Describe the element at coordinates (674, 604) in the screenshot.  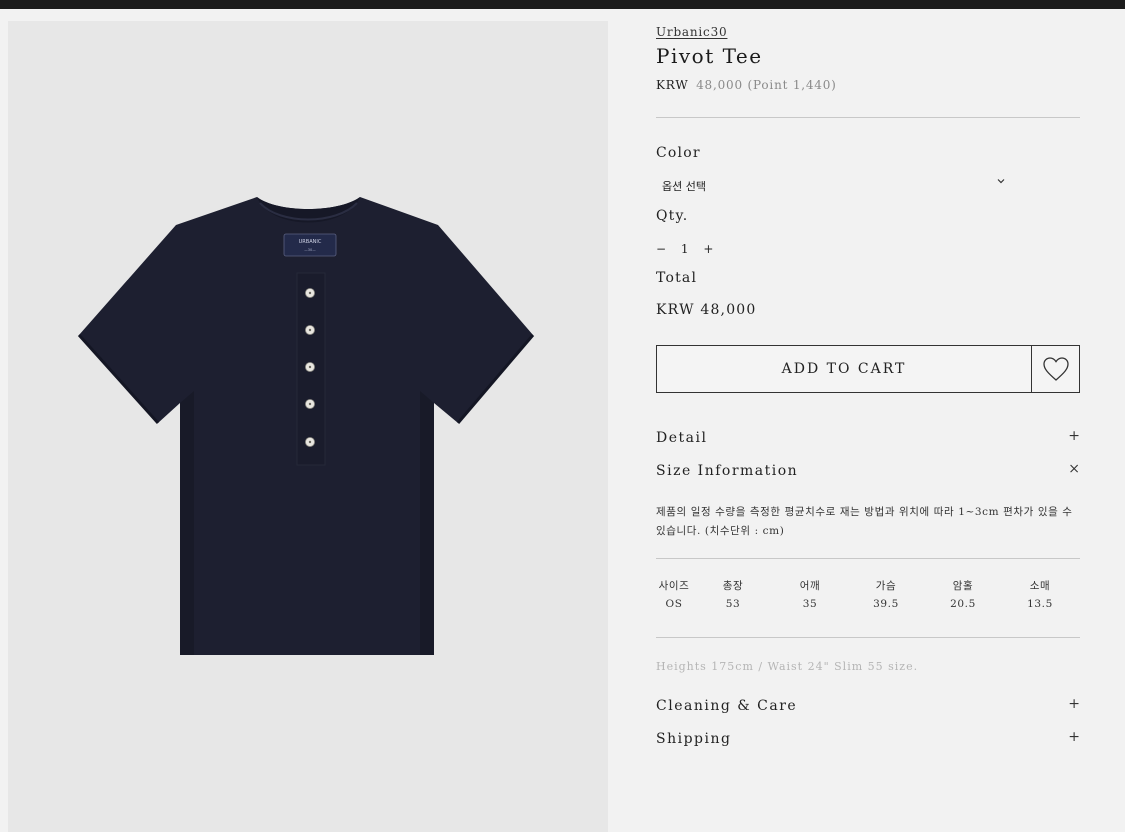
I see `size-cell: OS` at that location.